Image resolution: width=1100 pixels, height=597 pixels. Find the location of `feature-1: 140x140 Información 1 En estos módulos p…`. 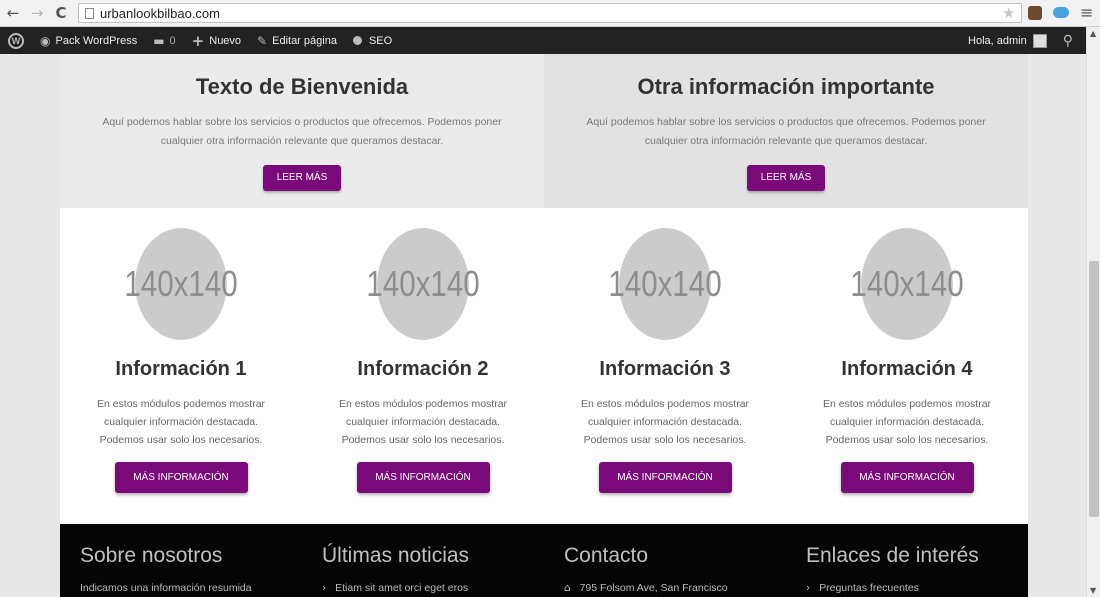

feature-1: 140x140 Información 1 En estos módulos p… is located at coordinates (181, 360).